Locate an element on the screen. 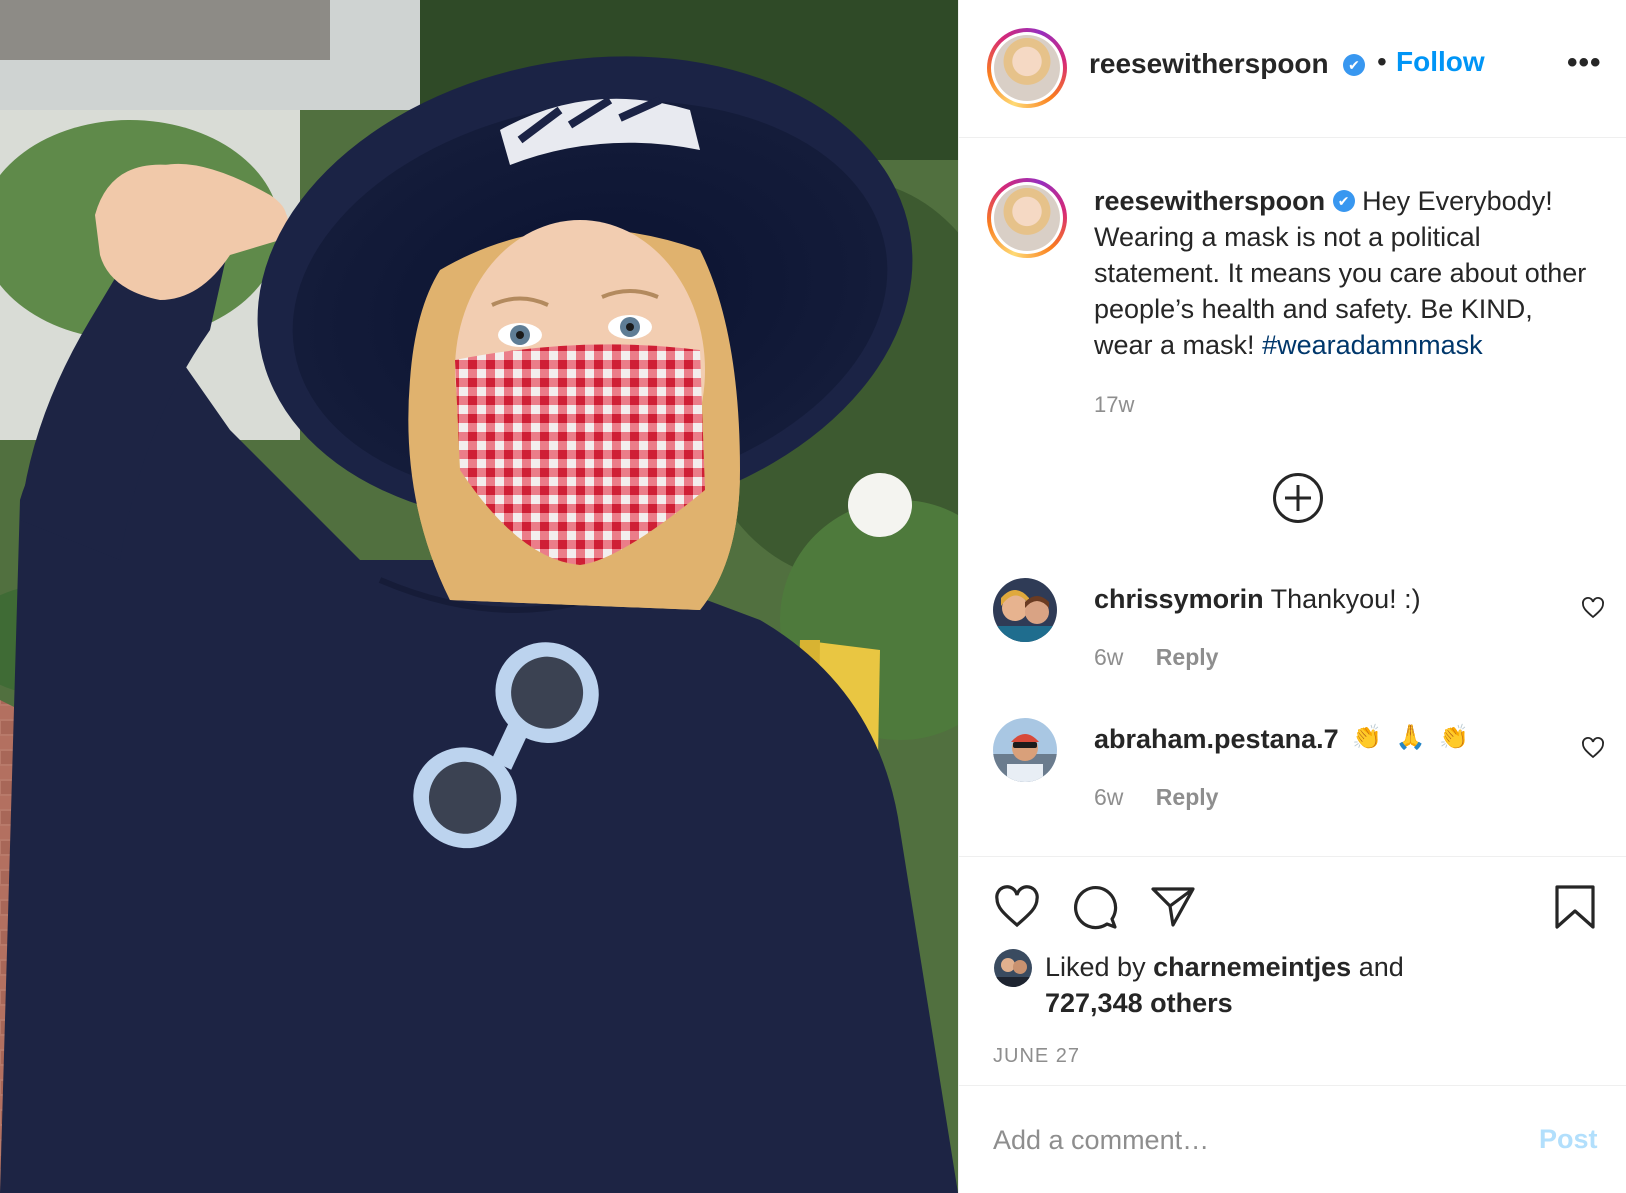  caption-username: reesewitherspoon is located at coordinates (1209, 201).